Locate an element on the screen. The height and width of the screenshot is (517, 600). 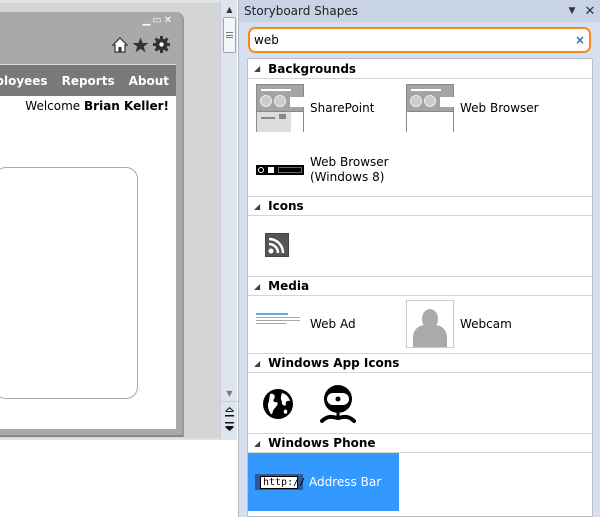
category-items-icons is located at coordinates (420, 246).